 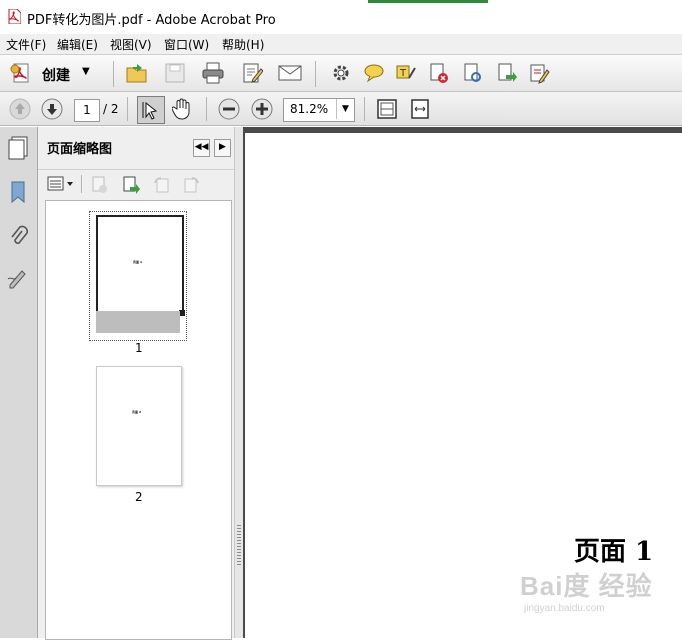 I want to click on zoom-in-button, so click(x=262, y=109).